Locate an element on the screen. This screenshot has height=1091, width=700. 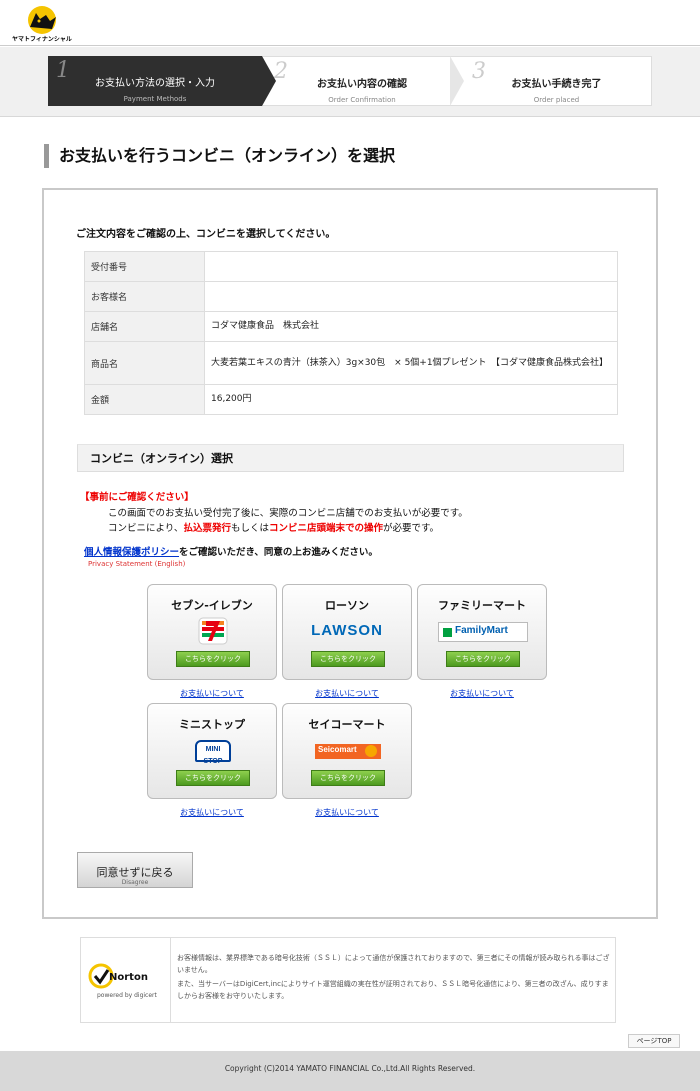
table-row: 店舗名 コダマ健康食品 株式会社 is located at coordinates (351, 326).